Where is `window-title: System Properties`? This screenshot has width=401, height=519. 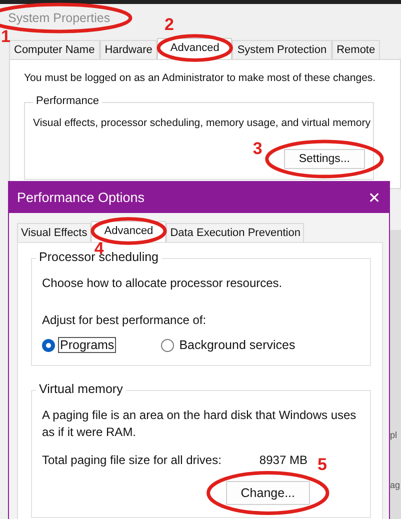 window-title: System Properties is located at coordinates (59, 18).